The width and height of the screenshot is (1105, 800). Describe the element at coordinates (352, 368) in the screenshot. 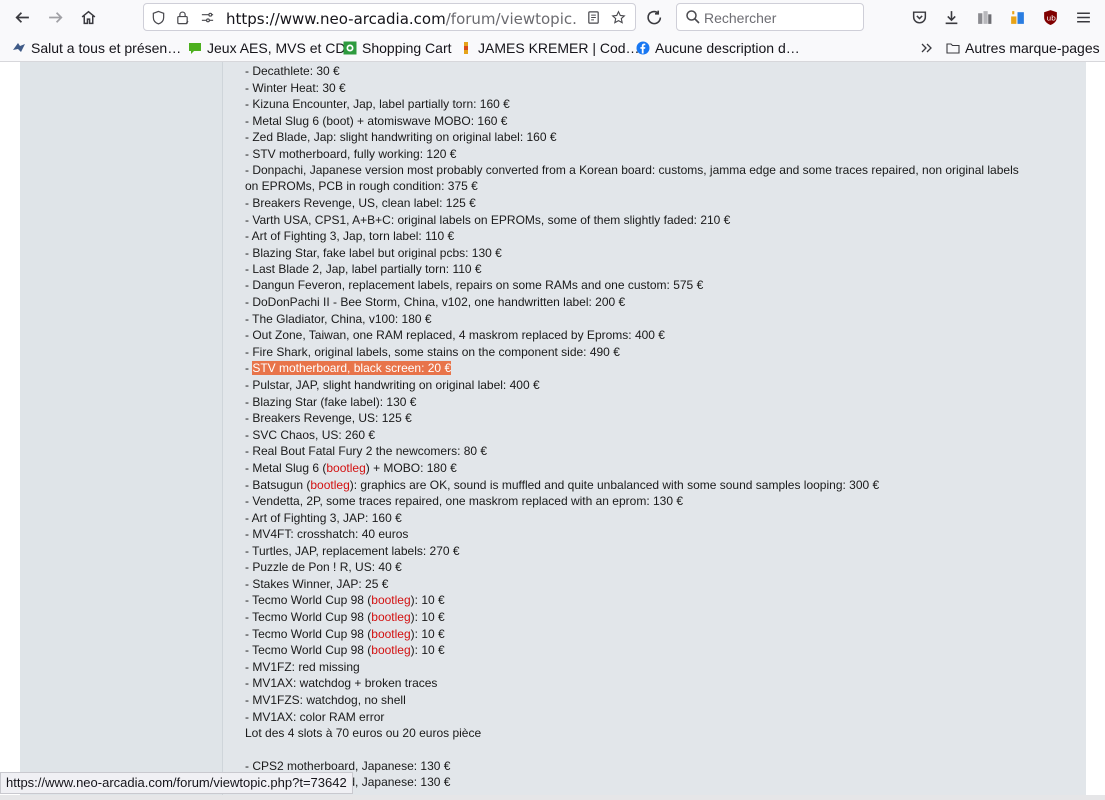

I see `highlighted-text: STV motherboard, black screen: 20 €` at that location.